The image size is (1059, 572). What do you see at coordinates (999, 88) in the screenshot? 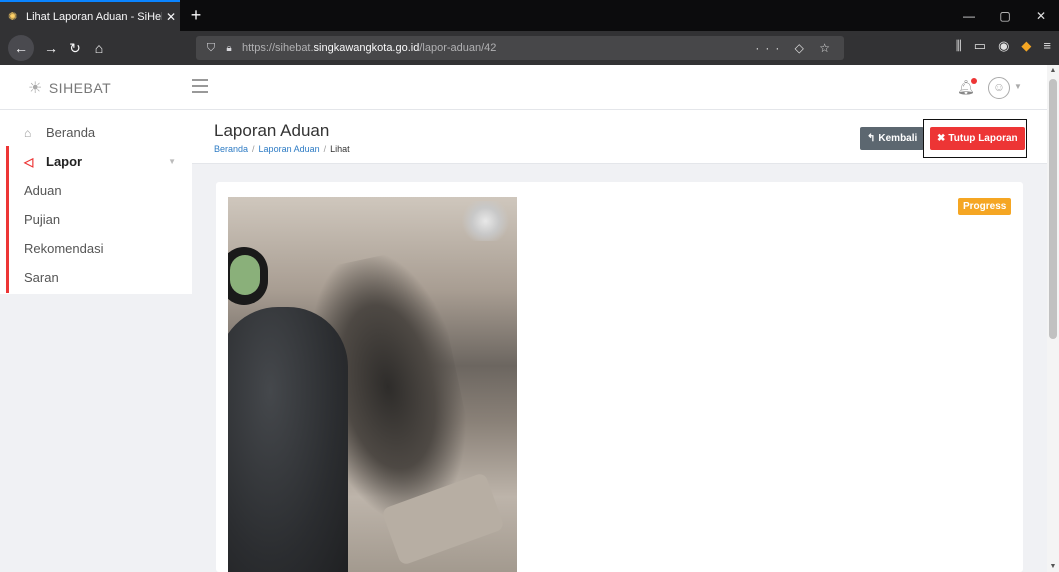
I see `user-avatar-icon: ☺` at bounding box center [999, 88].